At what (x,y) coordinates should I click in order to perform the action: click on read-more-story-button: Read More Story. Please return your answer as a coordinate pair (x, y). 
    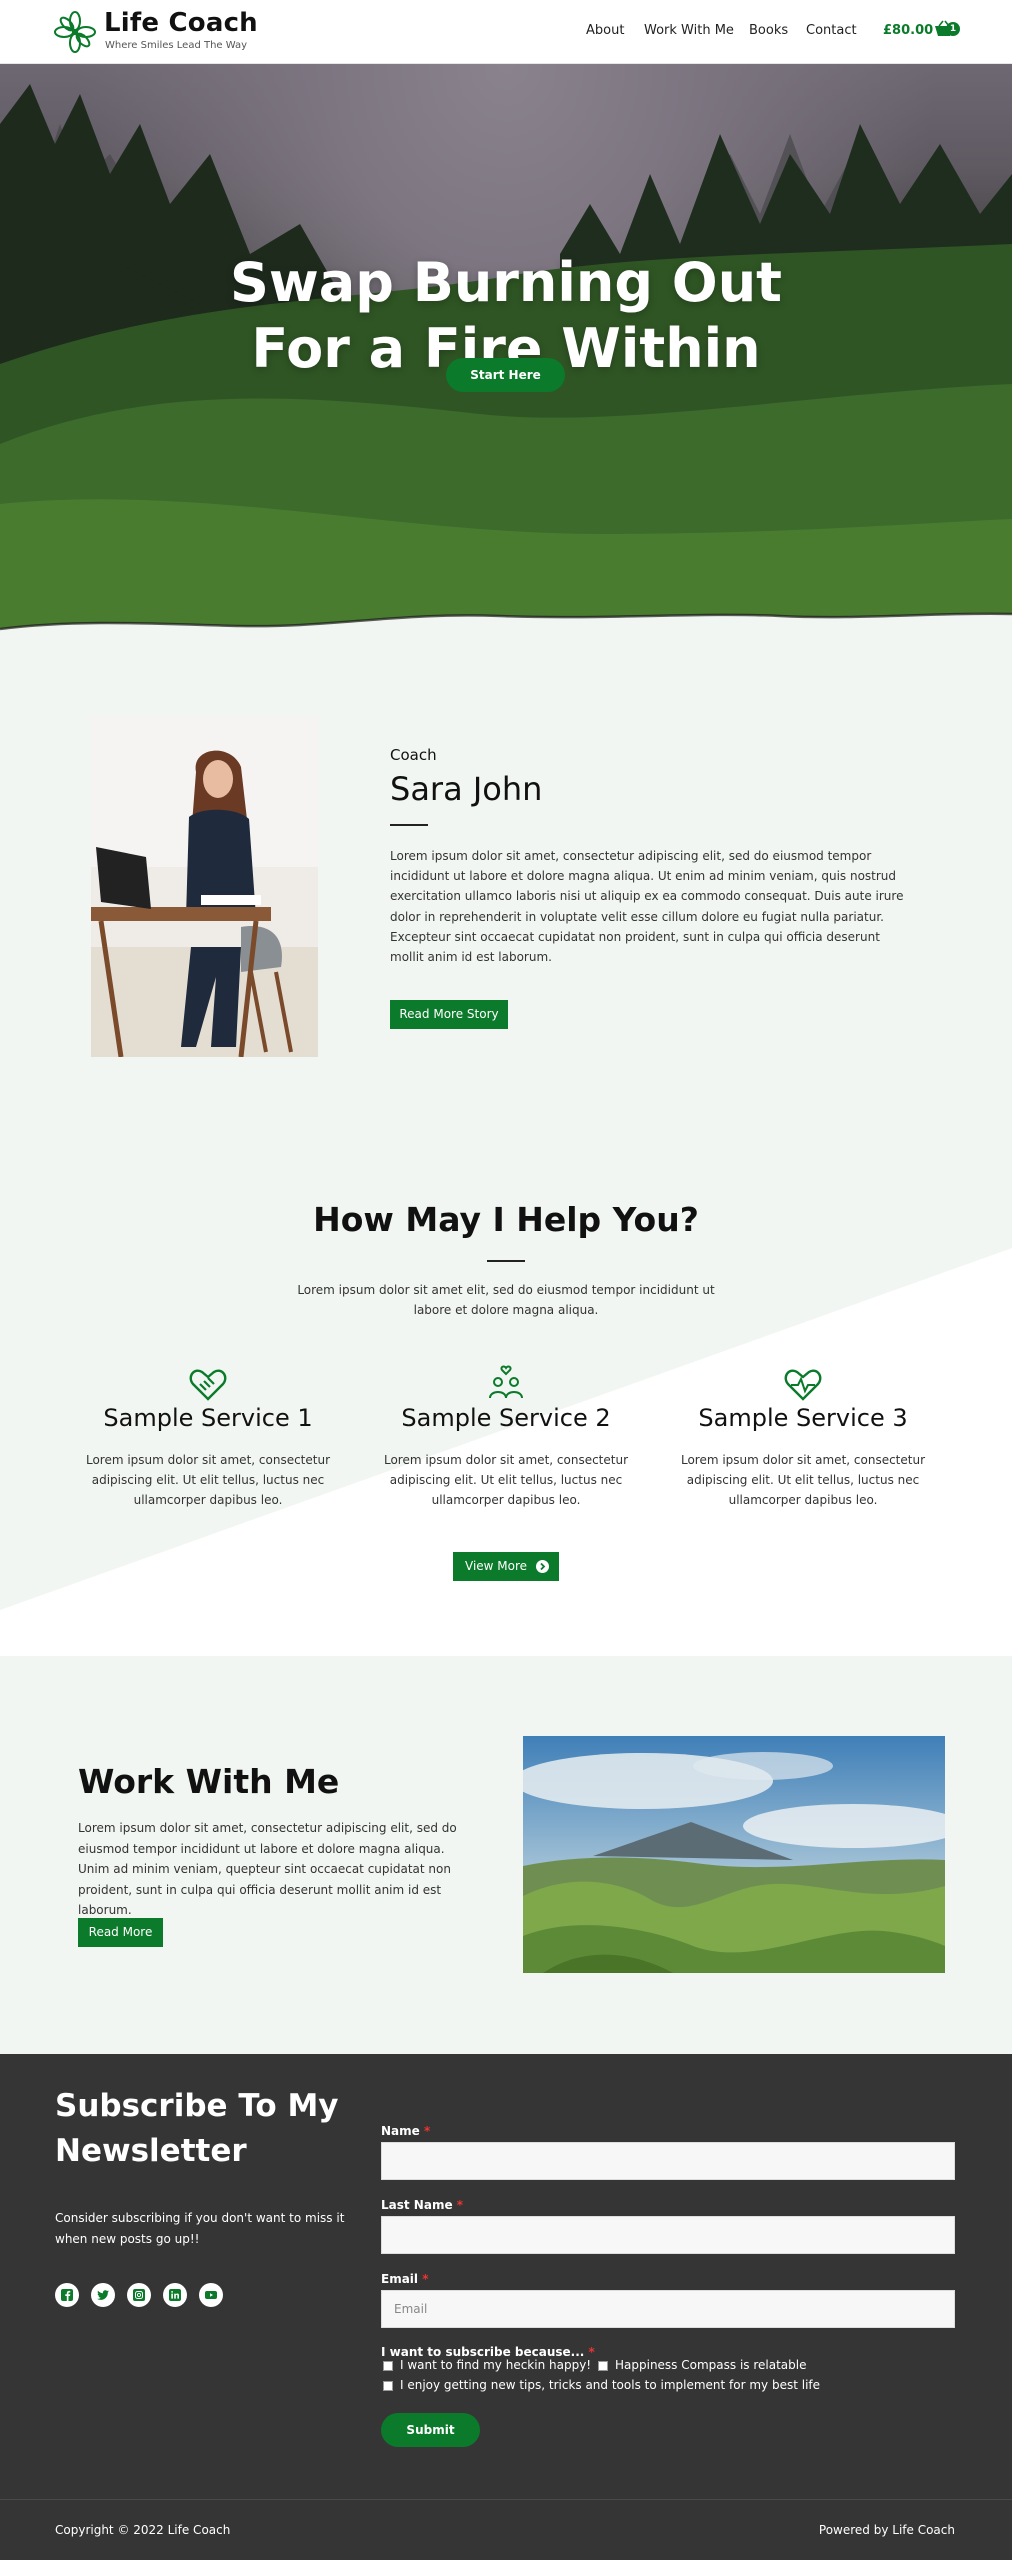
    Looking at the image, I should click on (449, 1014).